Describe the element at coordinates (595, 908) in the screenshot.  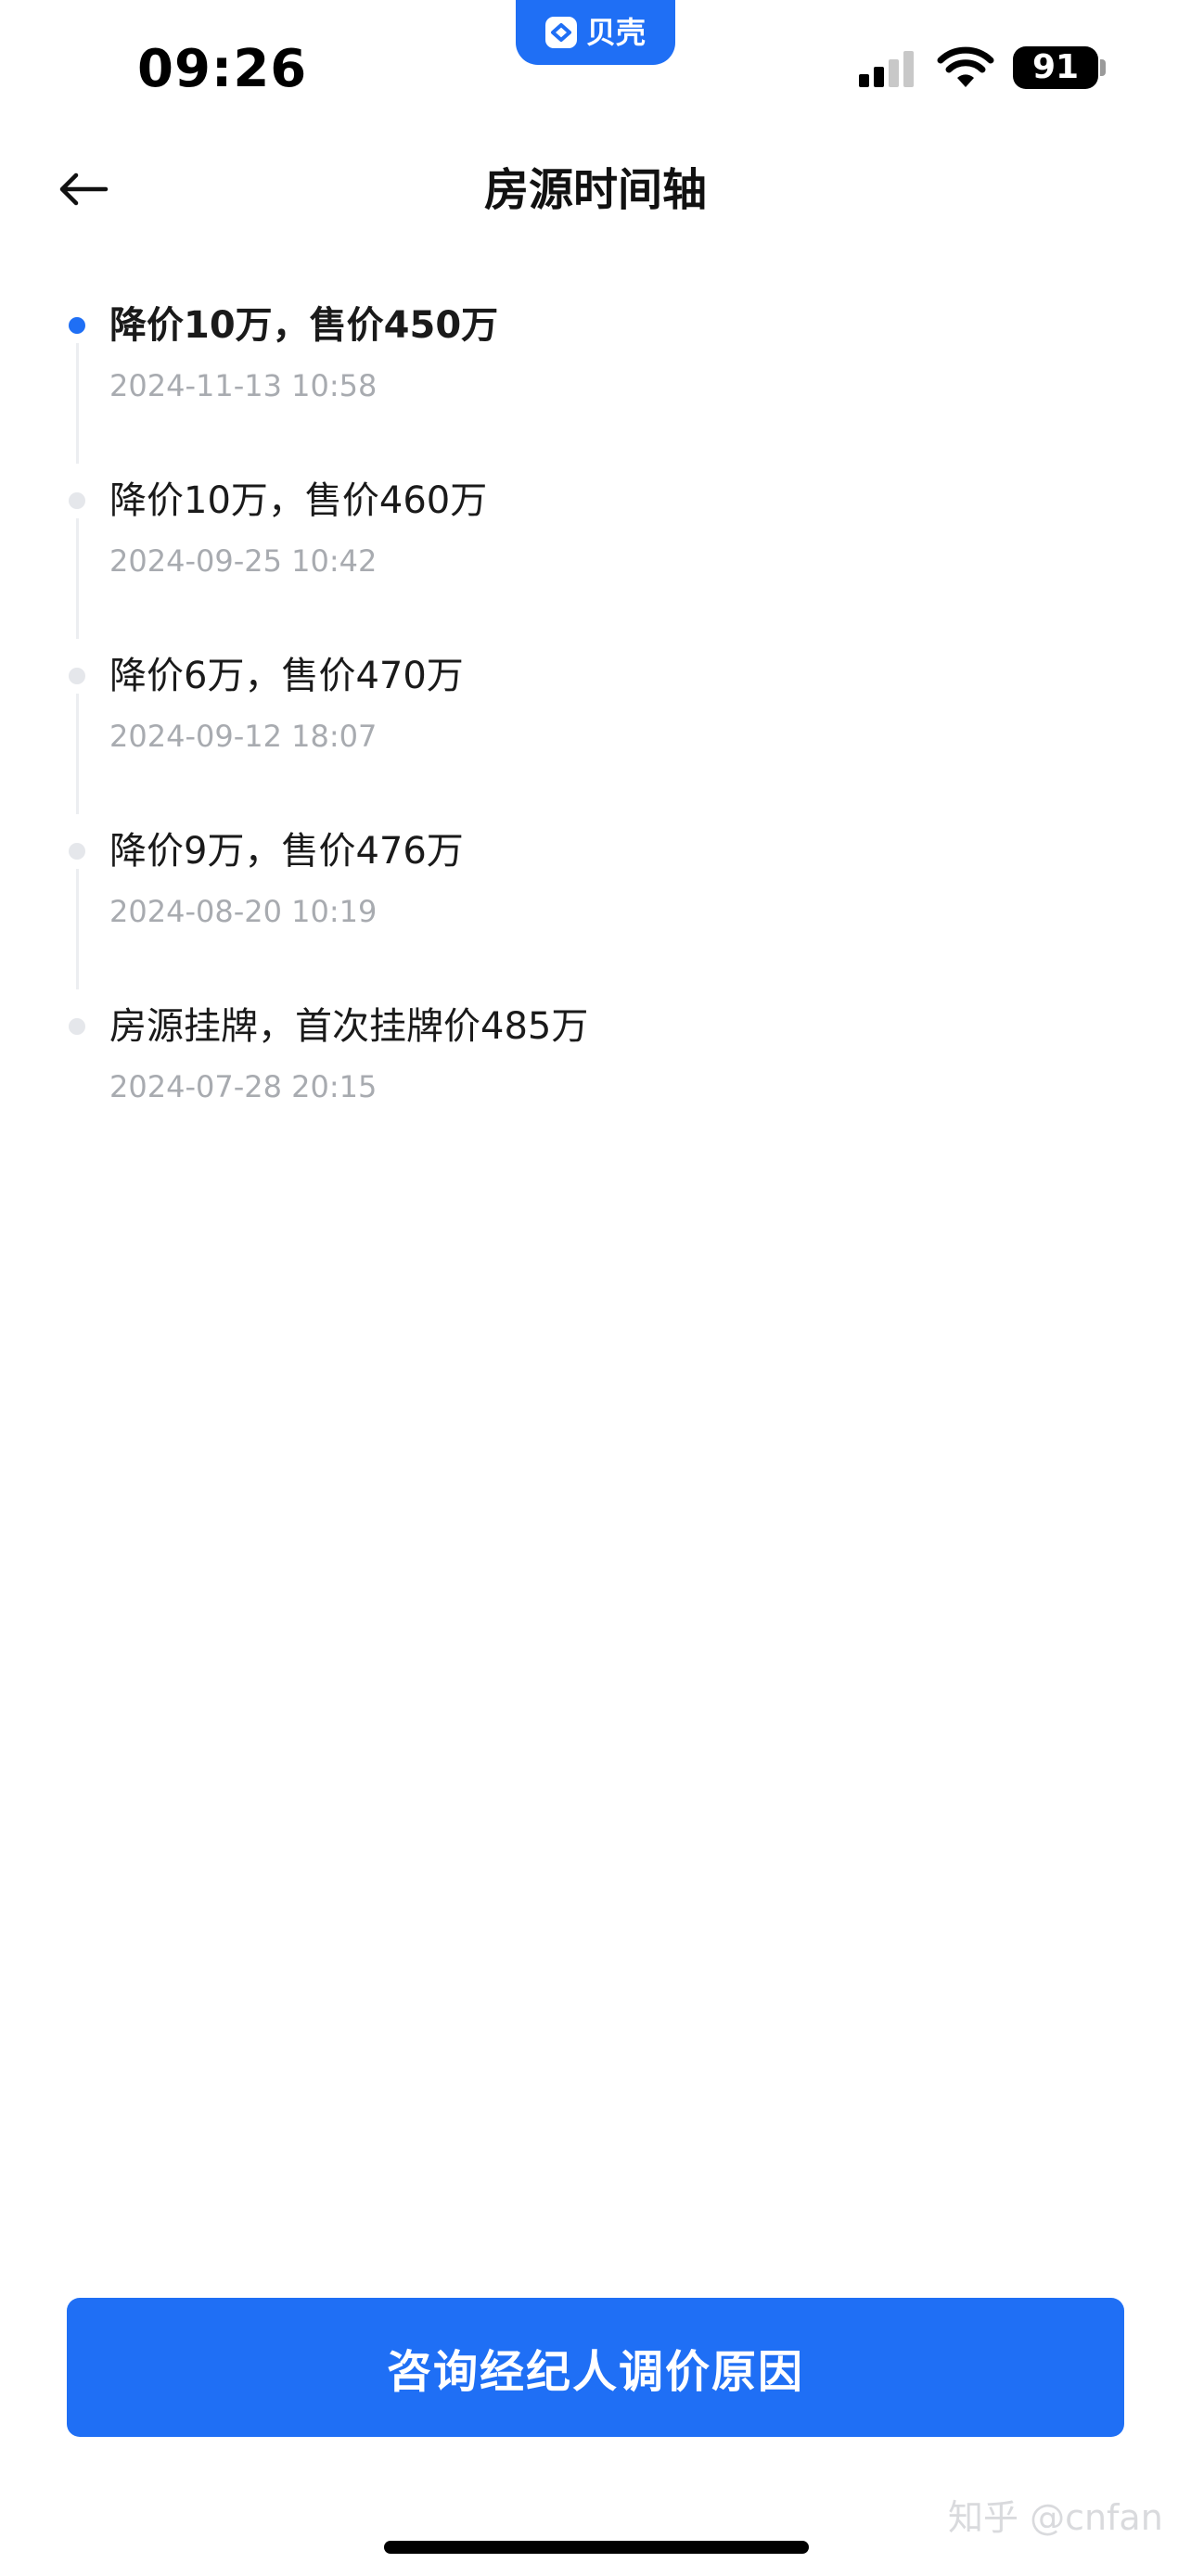
I see `timeline-item: 降价9万，售价476万 2024-08-20 10:19` at that location.